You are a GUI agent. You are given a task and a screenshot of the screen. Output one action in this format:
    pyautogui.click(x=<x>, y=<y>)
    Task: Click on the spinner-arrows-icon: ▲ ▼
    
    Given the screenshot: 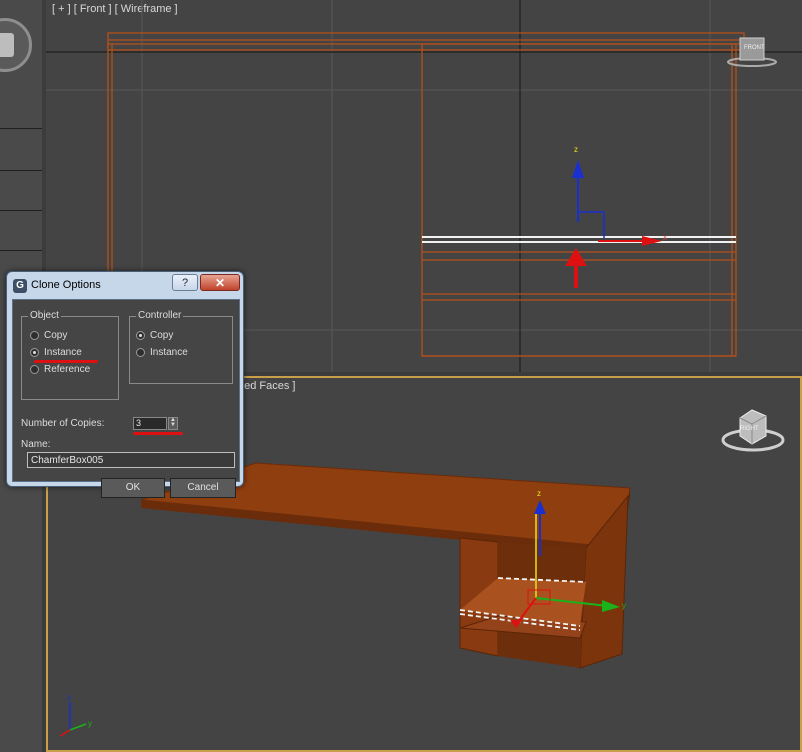 What is the action you would take?
    pyautogui.click(x=173, y=423)
    